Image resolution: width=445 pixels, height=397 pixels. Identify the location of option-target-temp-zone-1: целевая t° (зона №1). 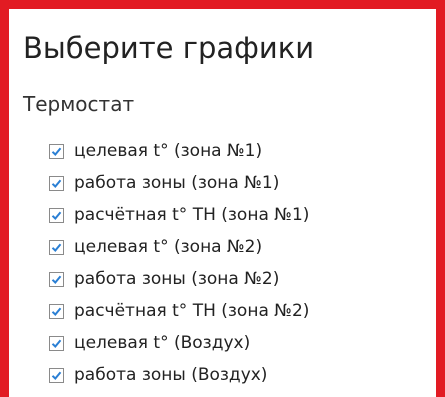
(179, 151).